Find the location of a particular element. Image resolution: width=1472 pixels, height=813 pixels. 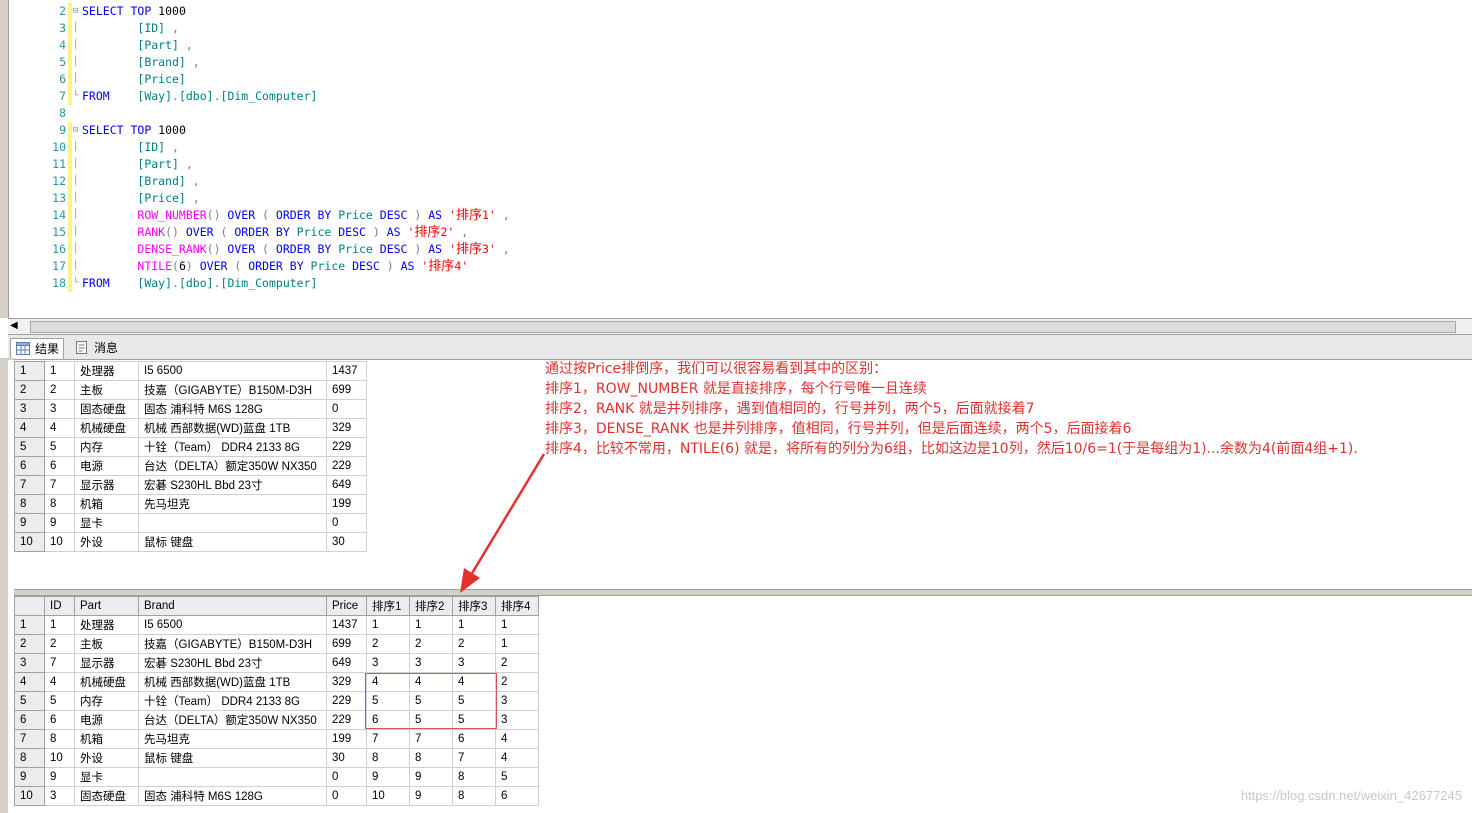

table-cell: I5 6500 is located at coordinates (232, 625).